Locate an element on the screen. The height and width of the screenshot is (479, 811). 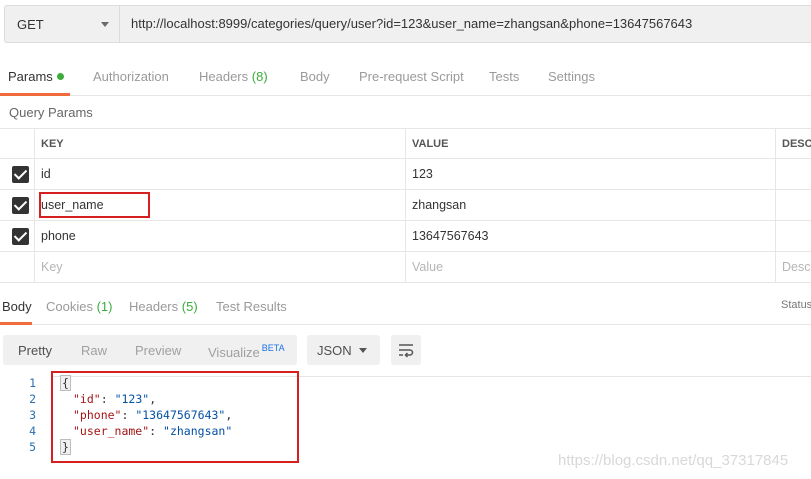
new-value-input: Value is located at coordinates (590, 267).